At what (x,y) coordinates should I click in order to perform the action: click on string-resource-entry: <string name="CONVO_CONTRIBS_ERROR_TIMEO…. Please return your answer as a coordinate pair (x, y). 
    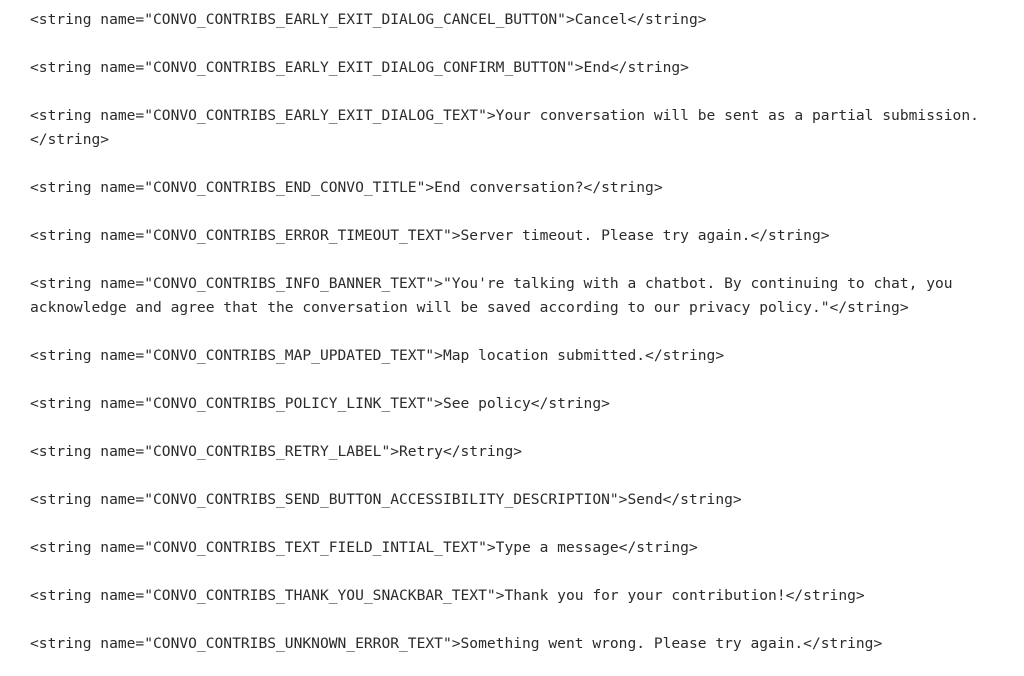
    Looking at the image, I should click on (430, 235).